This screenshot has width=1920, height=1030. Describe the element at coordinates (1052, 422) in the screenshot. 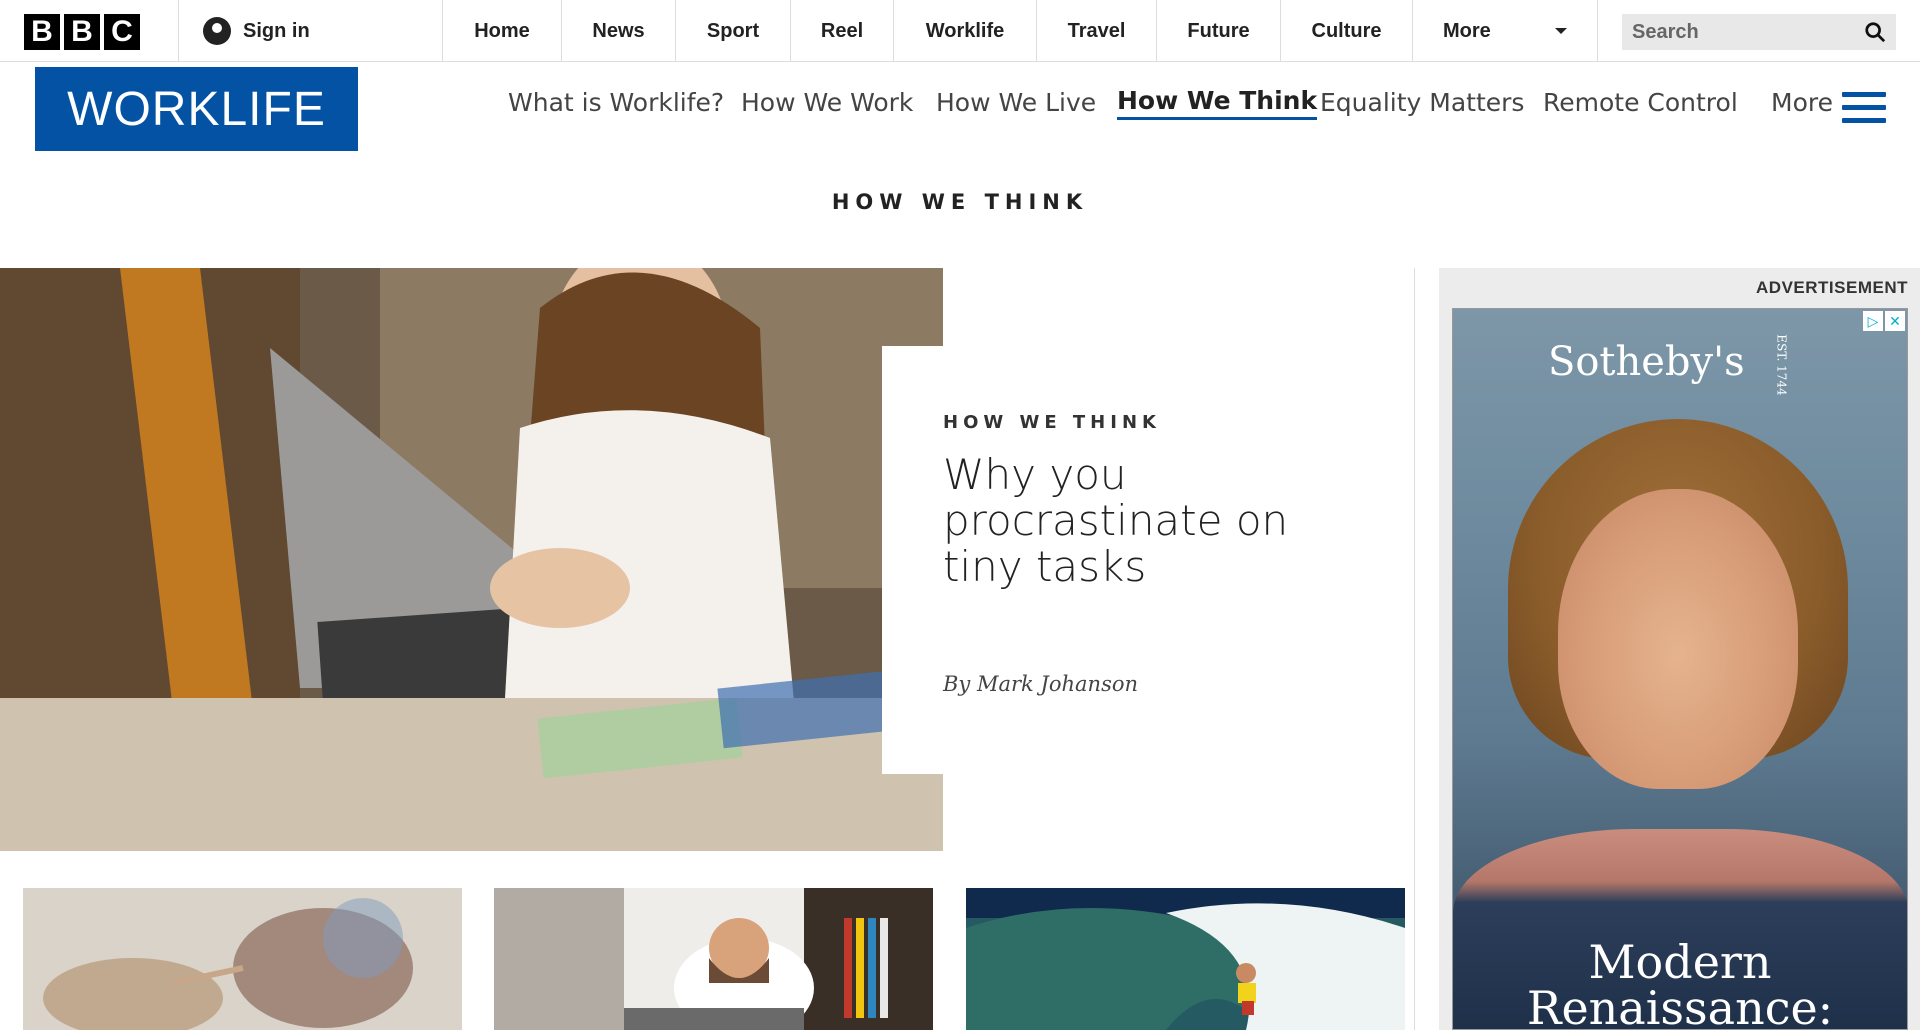

I see `feature-kicker: HOW WE THINK` at that location.